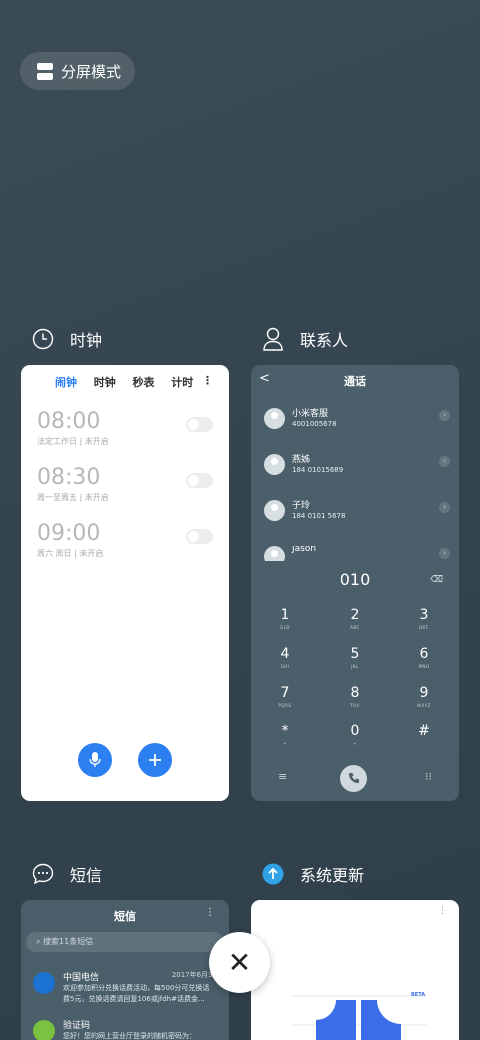  I want to click on dial-key-0: 0 +, so click(355, 734).